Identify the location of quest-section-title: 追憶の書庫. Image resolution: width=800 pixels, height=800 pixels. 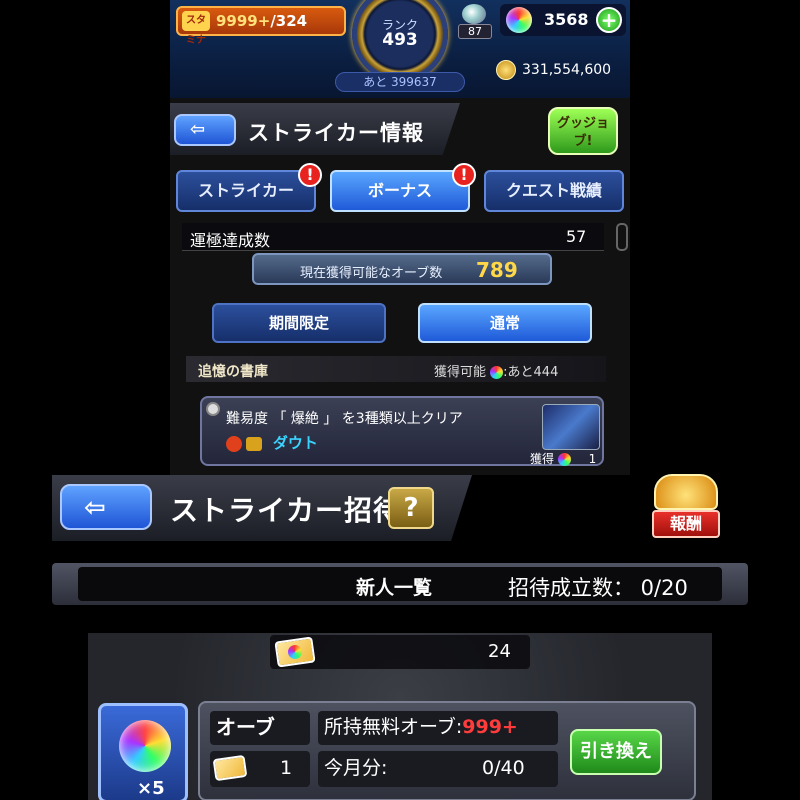
(233, 372).